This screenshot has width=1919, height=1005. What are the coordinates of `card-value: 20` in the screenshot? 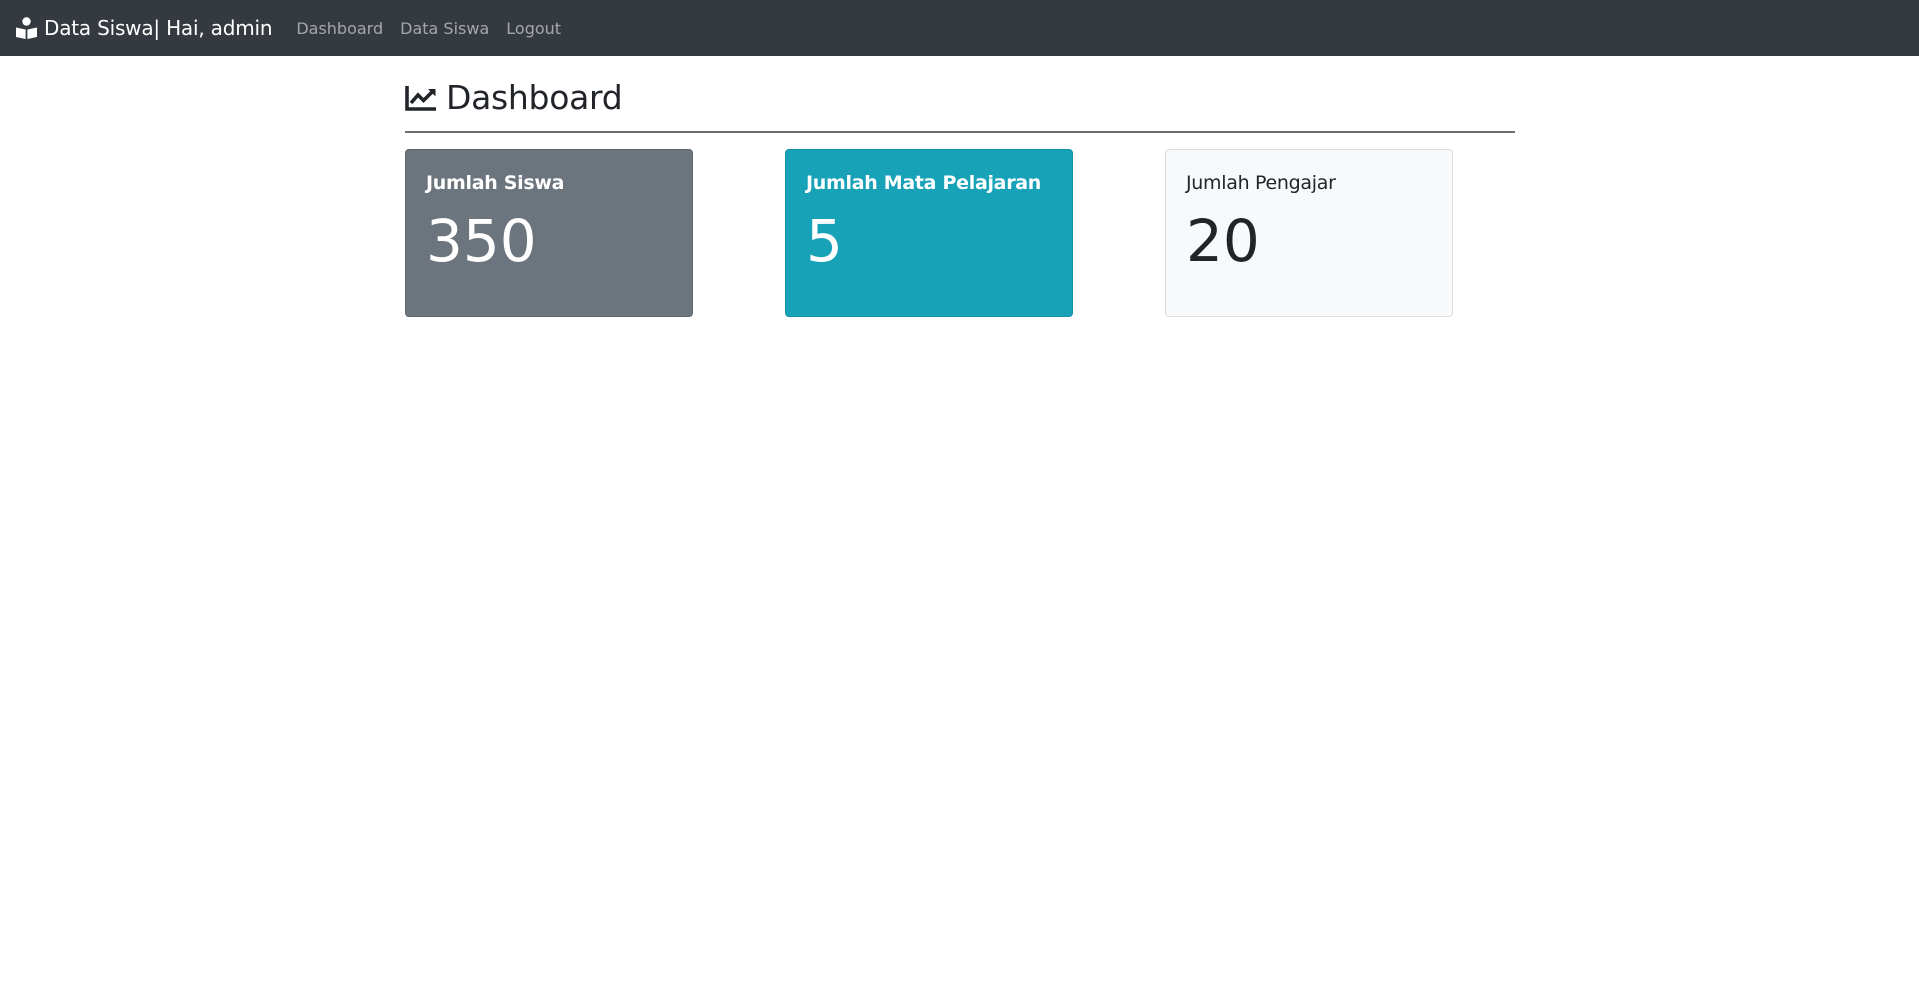 It's located at (1223, 241).